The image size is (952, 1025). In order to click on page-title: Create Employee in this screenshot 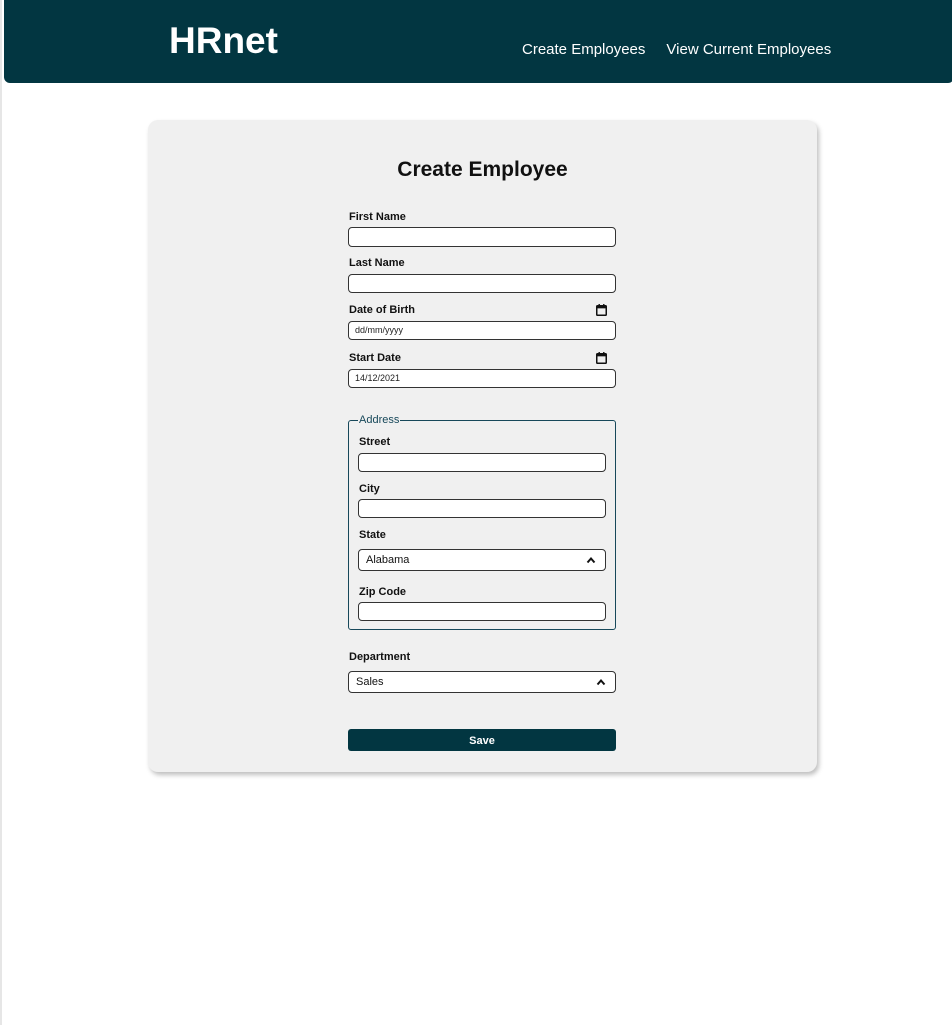, I will do `click(482, 169)`.